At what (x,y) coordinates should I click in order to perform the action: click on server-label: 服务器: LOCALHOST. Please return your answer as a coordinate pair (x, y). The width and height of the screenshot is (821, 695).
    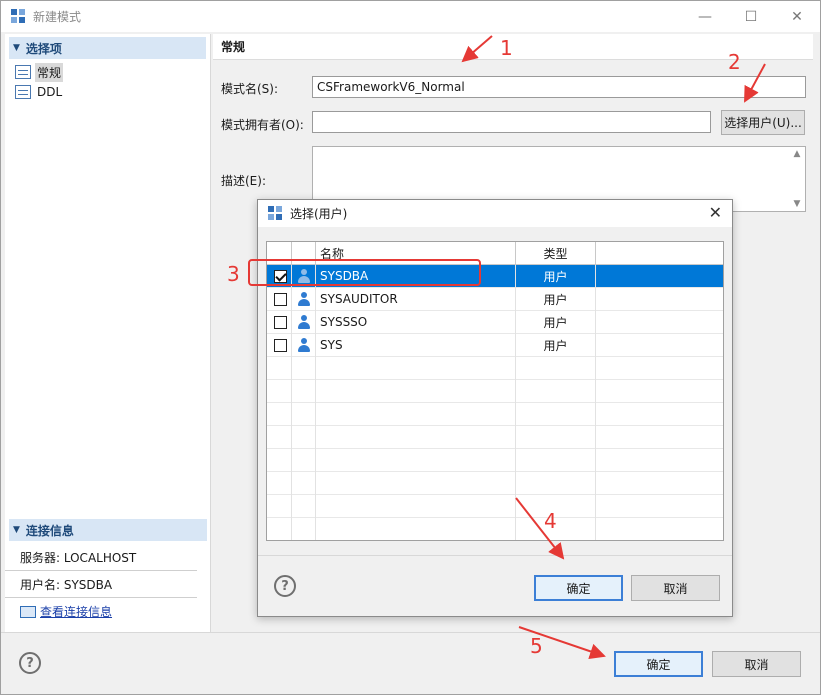
    Looking at the image, I should click on (78, 557).